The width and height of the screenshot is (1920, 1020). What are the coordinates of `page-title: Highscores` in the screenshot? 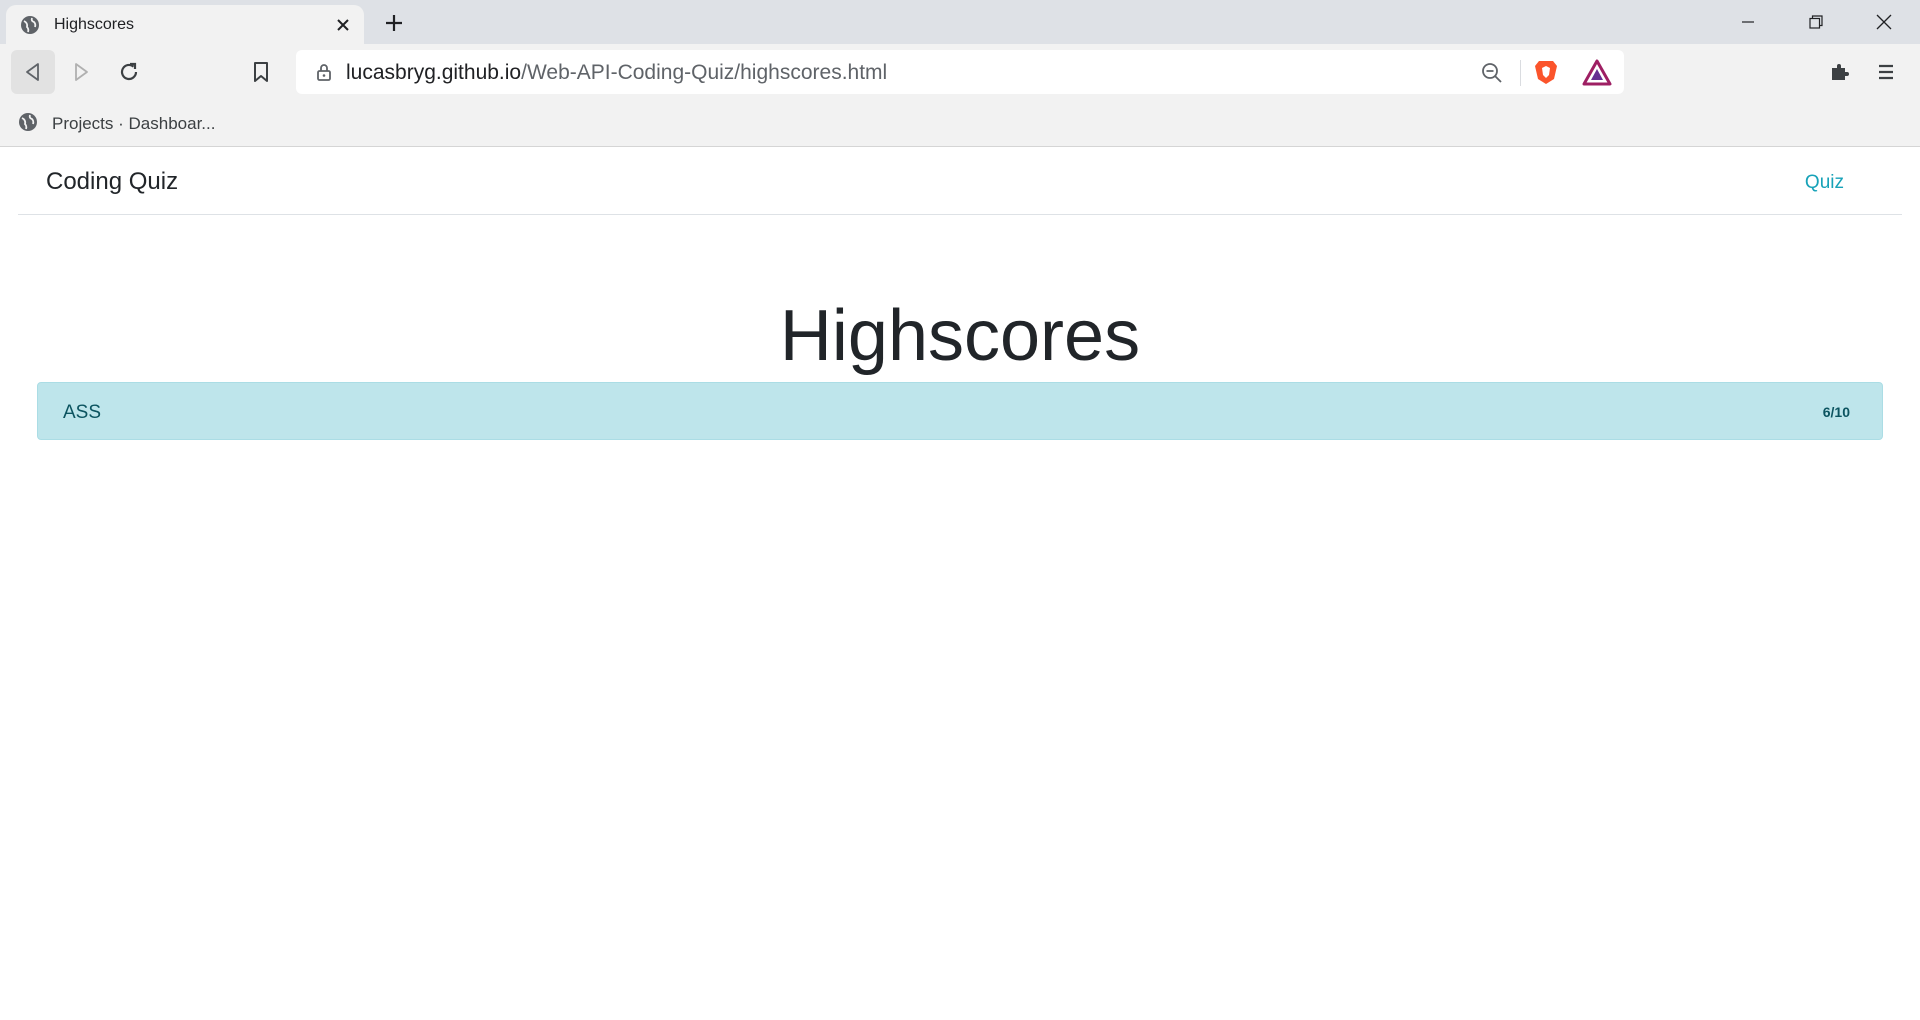 It's located at (960, 336).